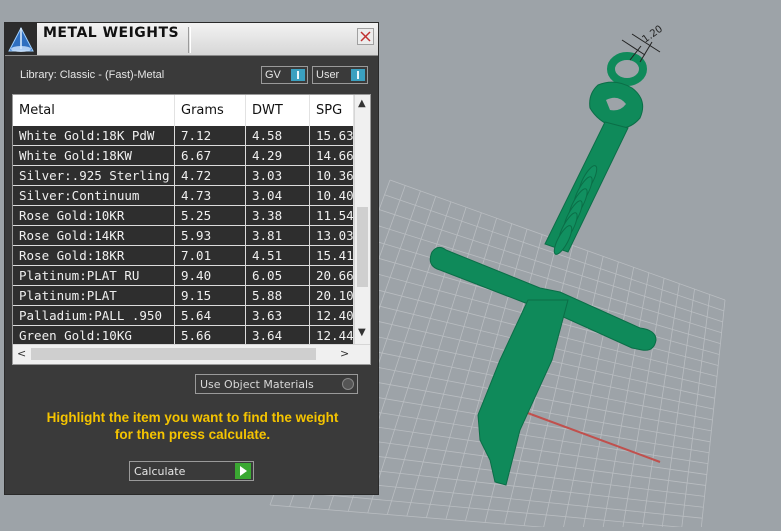 This screenshot has width=781, height=531. I want to click on cell-metal: Palladium:PALL .950, so click(94, 315).